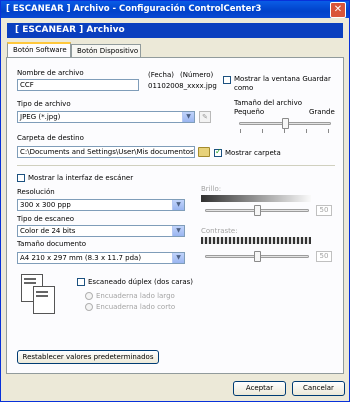  Describe the element at coordinates (50, 138) in the screenshot. I see `destination-label: Carpeta de destino` at that location.